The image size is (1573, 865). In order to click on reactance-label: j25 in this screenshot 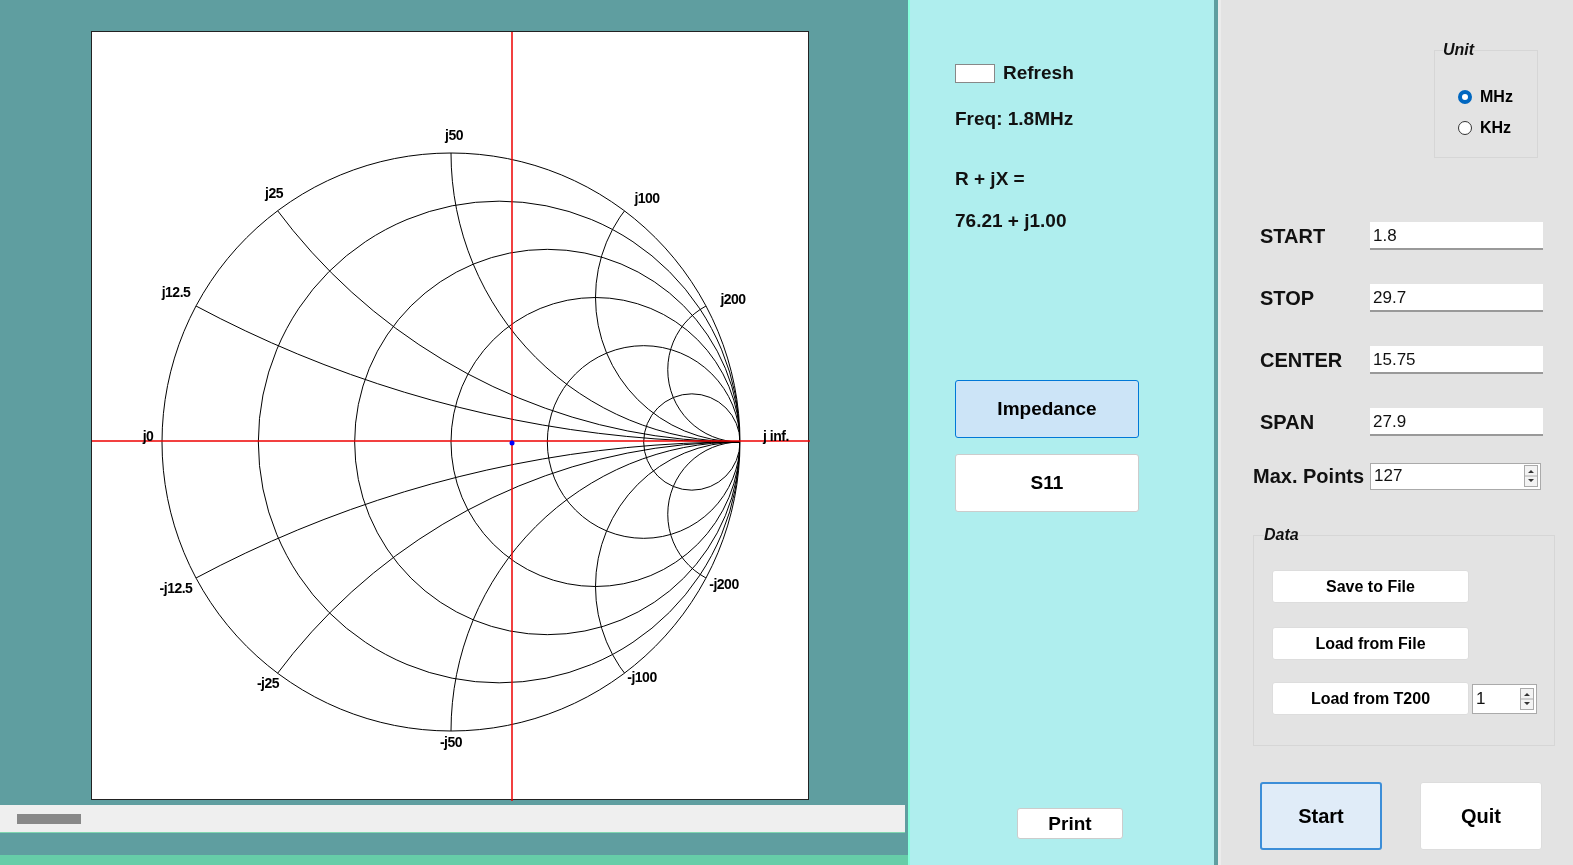, I will do `click(274, 193)`.